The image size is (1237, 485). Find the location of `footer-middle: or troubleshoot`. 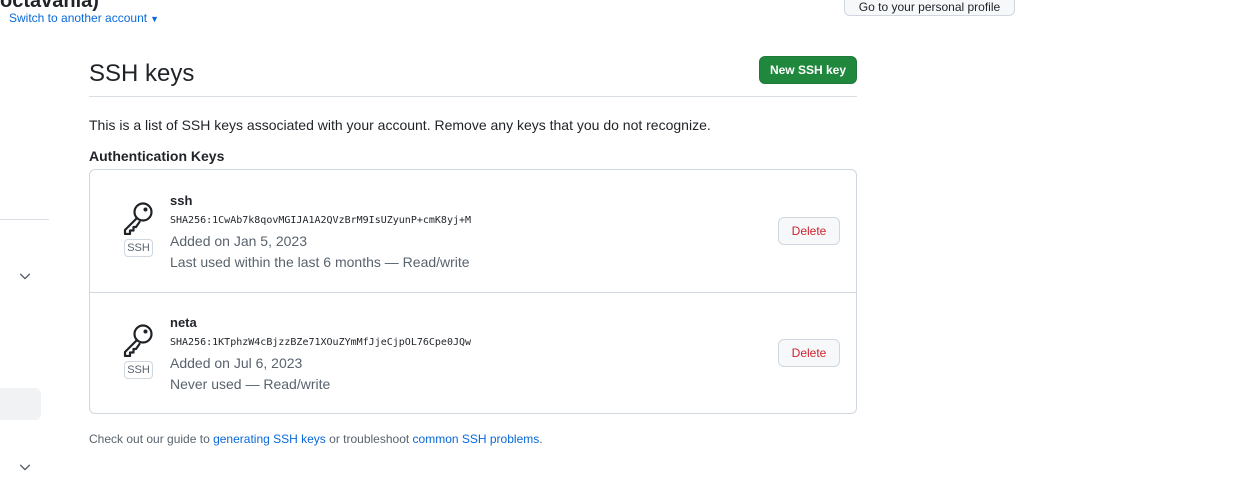

footer-middle: or troubleshoot is located at coordinates (369, 439).